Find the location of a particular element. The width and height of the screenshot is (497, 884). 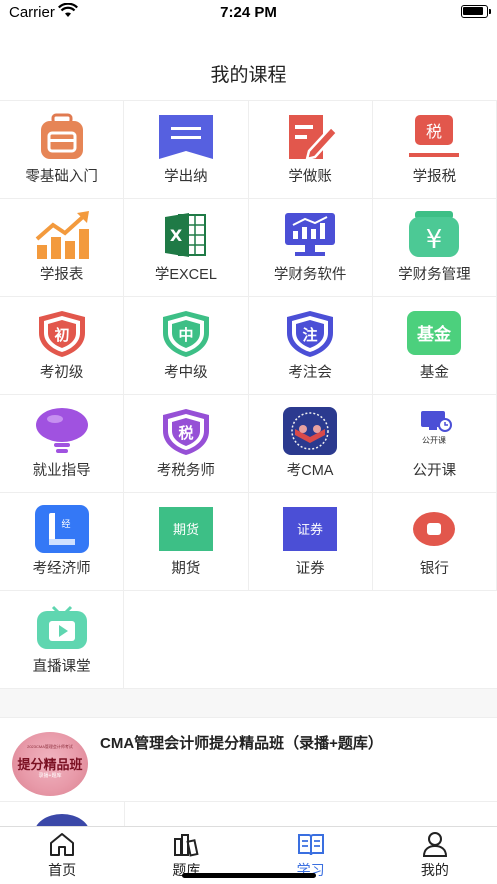

svg-text: 注 is located at coordinates (310, 335).